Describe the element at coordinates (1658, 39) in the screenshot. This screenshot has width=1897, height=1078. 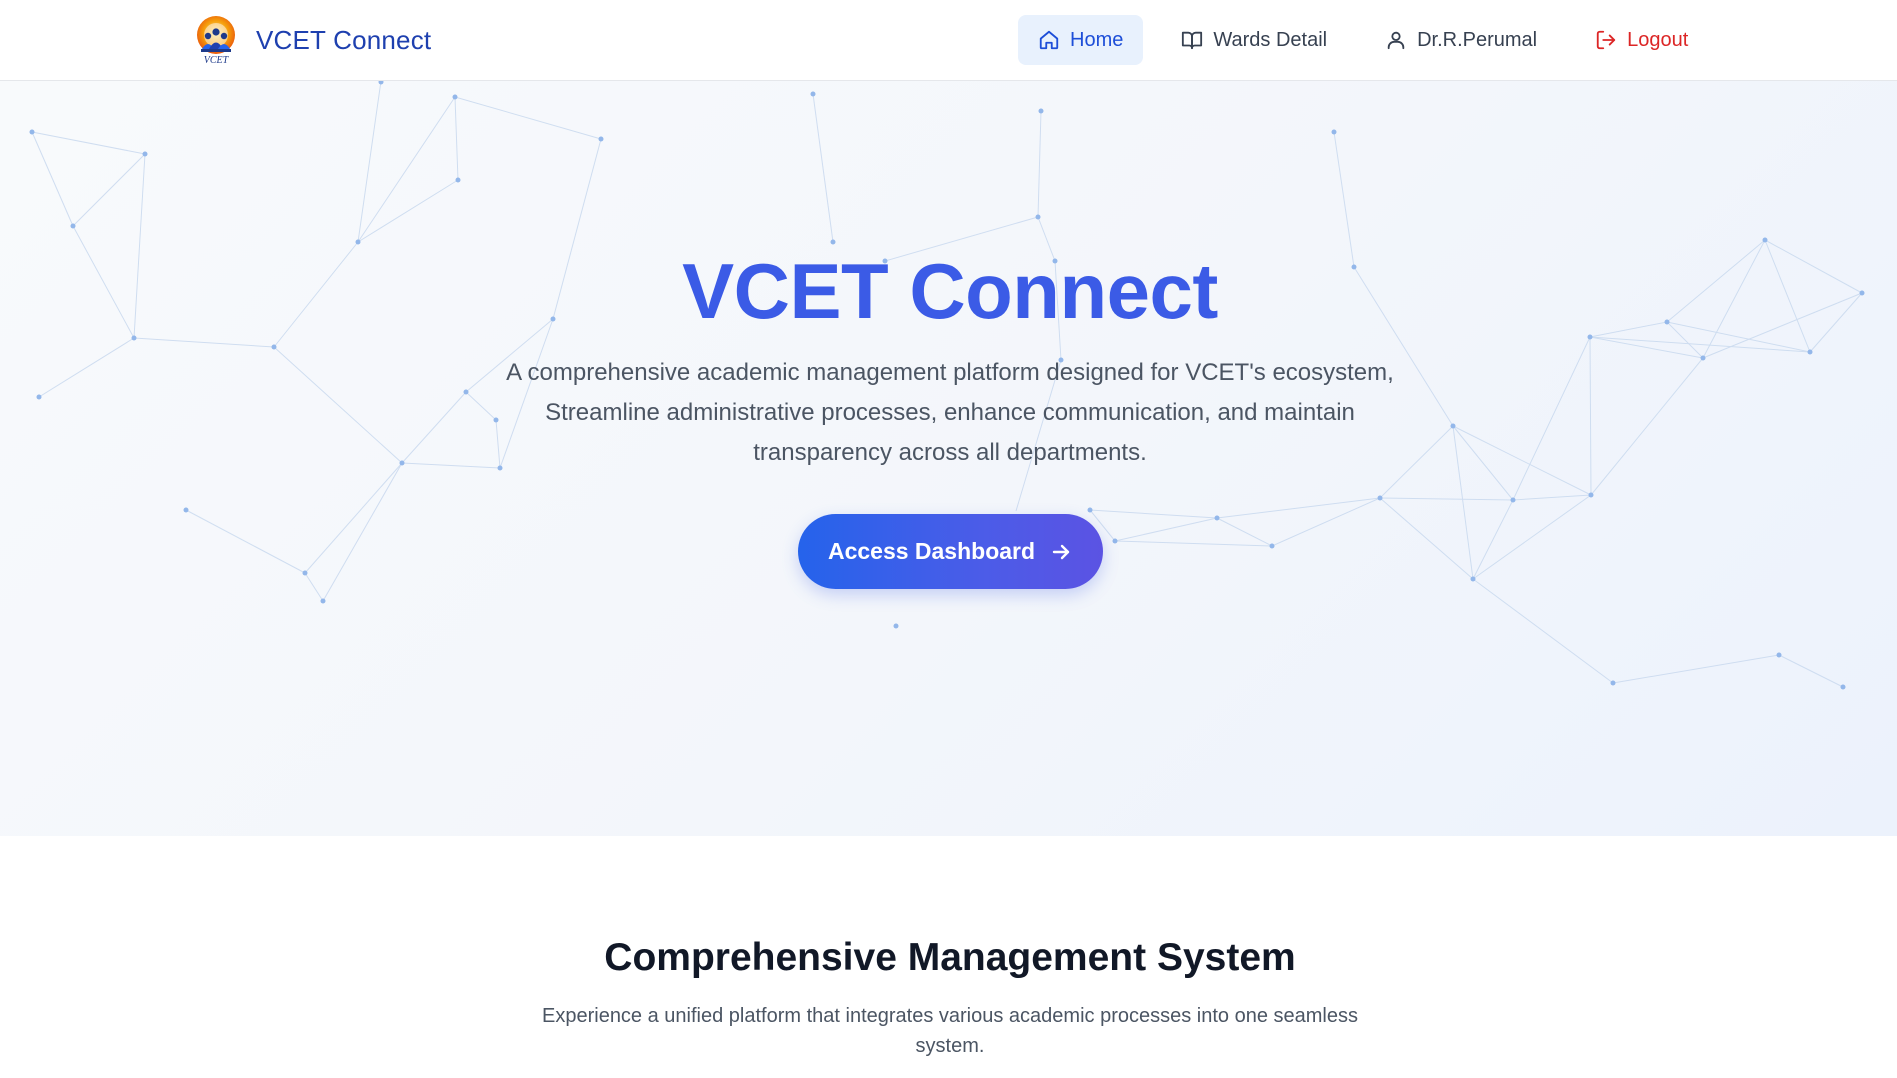
I see `nav-logout-label: Logout` at that location.